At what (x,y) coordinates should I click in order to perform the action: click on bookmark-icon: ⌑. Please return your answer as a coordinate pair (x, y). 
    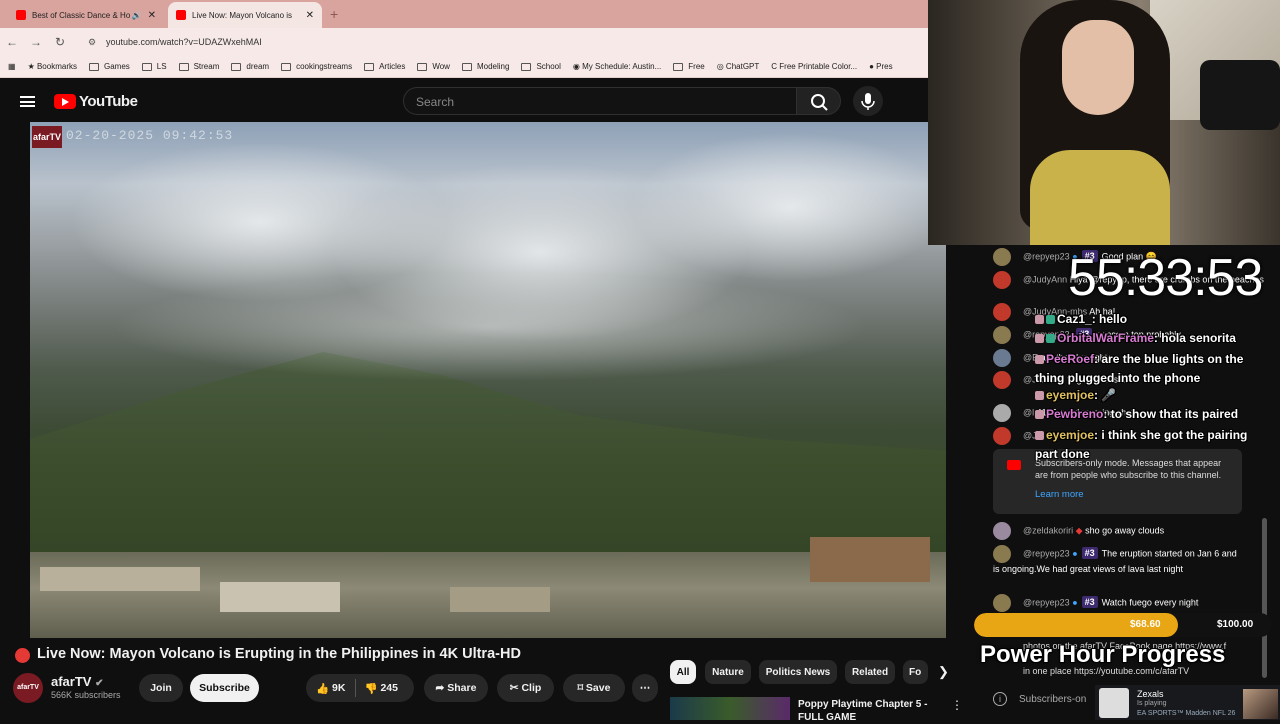
    Looking at the image, I should click on (580, 688).